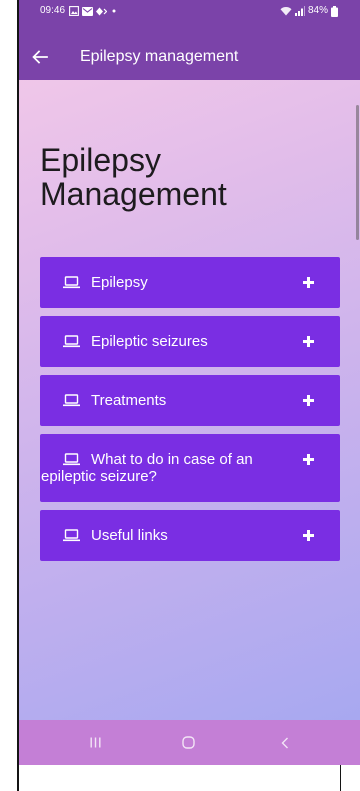 The height and width of the screenshot is (791, 360). What do you see at coordinates (317, 10) in the screenshot?
I see `battery-level: 84%` at bounding box center [317, 10].